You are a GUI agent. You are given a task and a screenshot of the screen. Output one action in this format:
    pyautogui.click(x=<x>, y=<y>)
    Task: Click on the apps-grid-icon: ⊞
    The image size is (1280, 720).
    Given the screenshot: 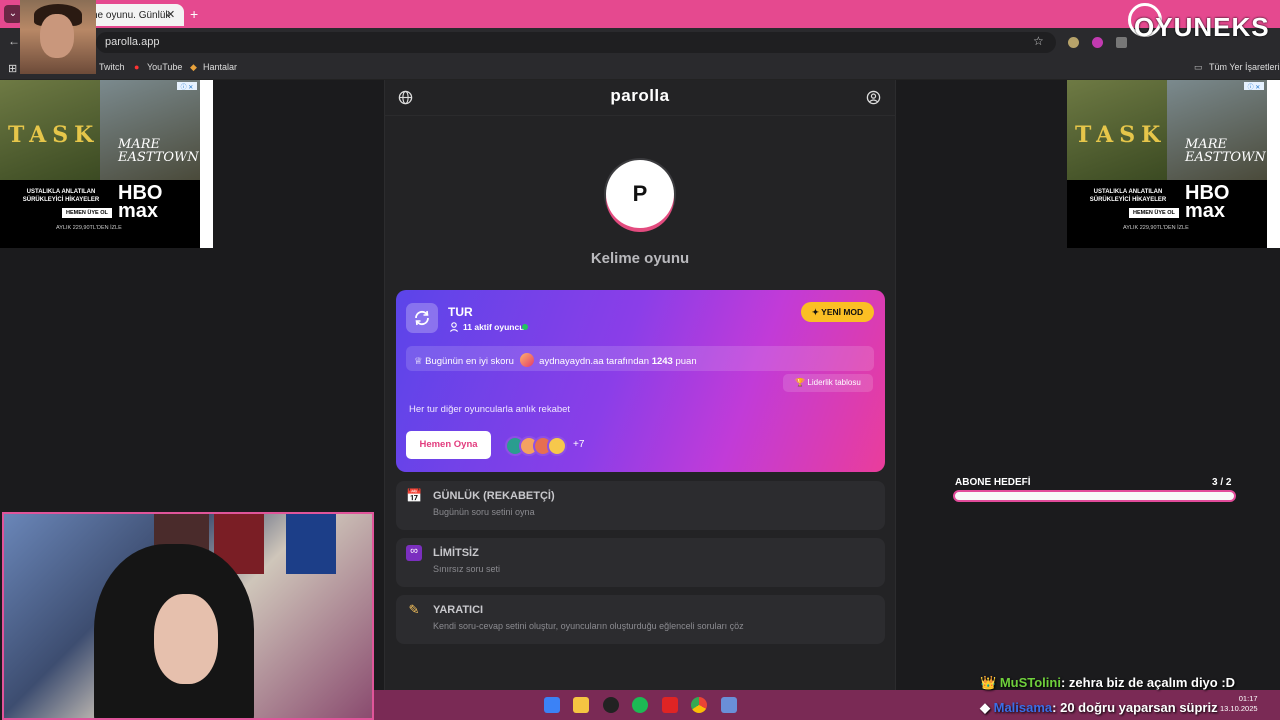 What is the action you would take?
    pyautogui.click(x=12, y=68)
    